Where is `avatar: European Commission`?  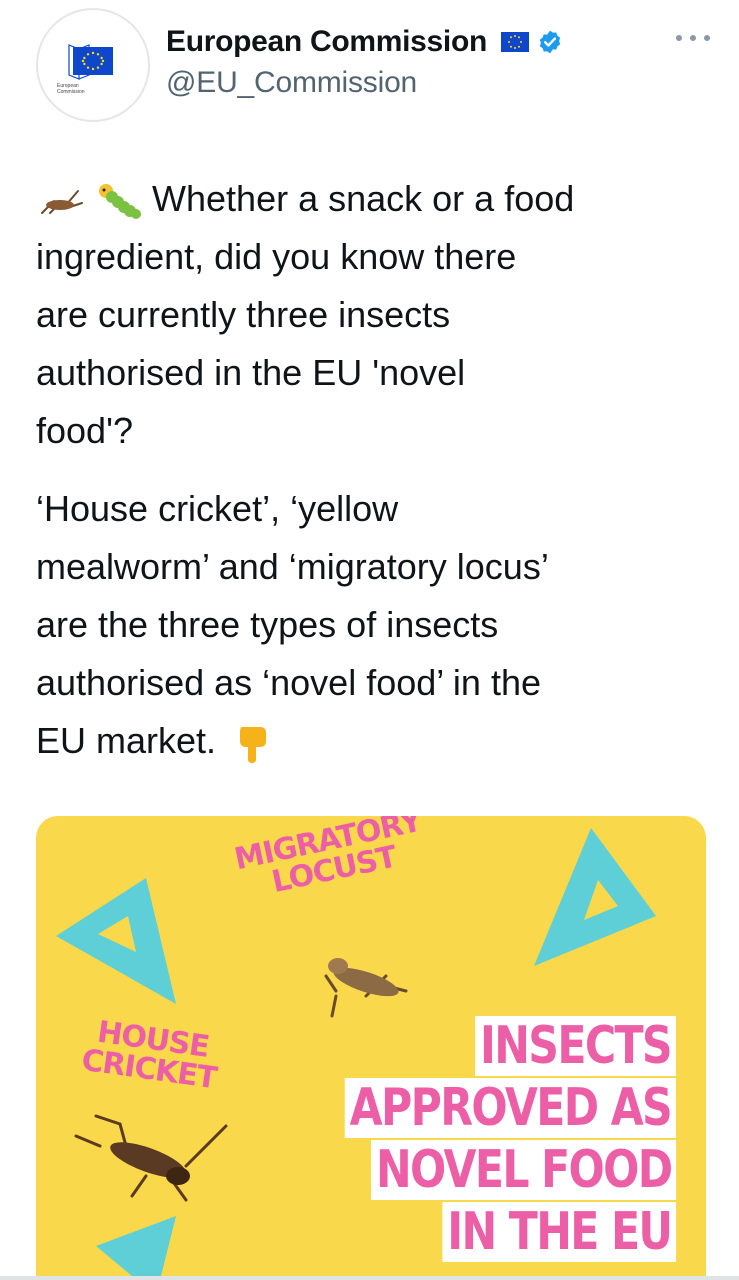 avatar: European Commission is located at coordinates (93, 65).